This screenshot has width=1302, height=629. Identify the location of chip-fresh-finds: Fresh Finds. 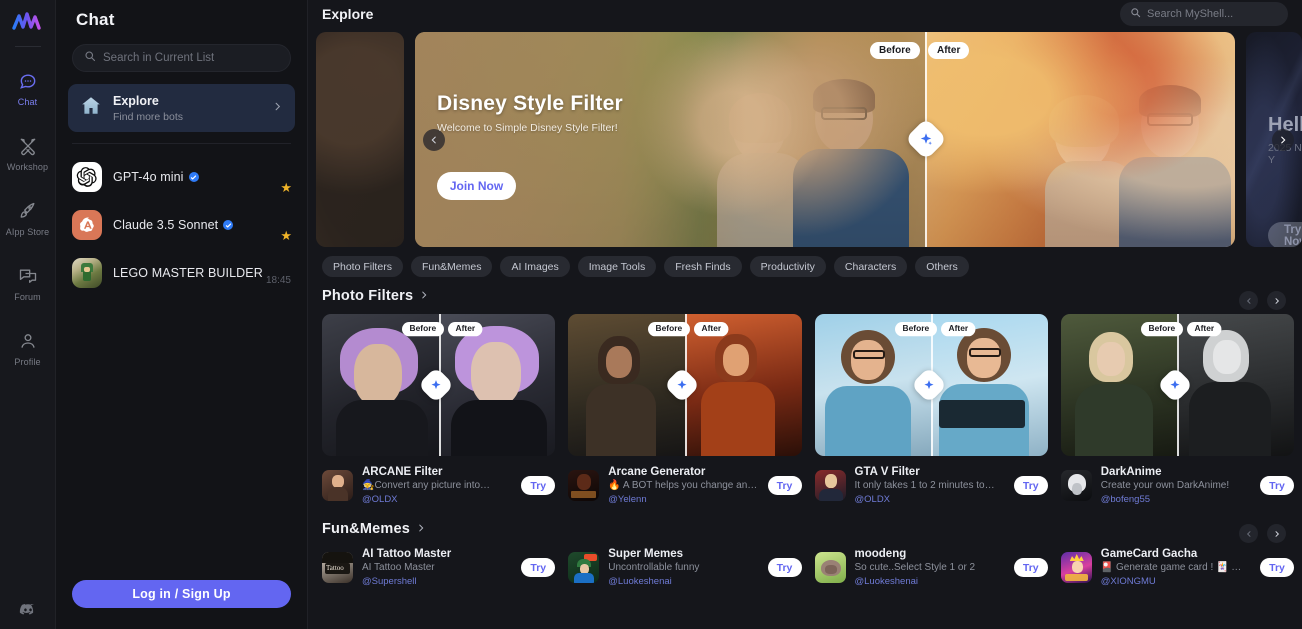
(703, 266).